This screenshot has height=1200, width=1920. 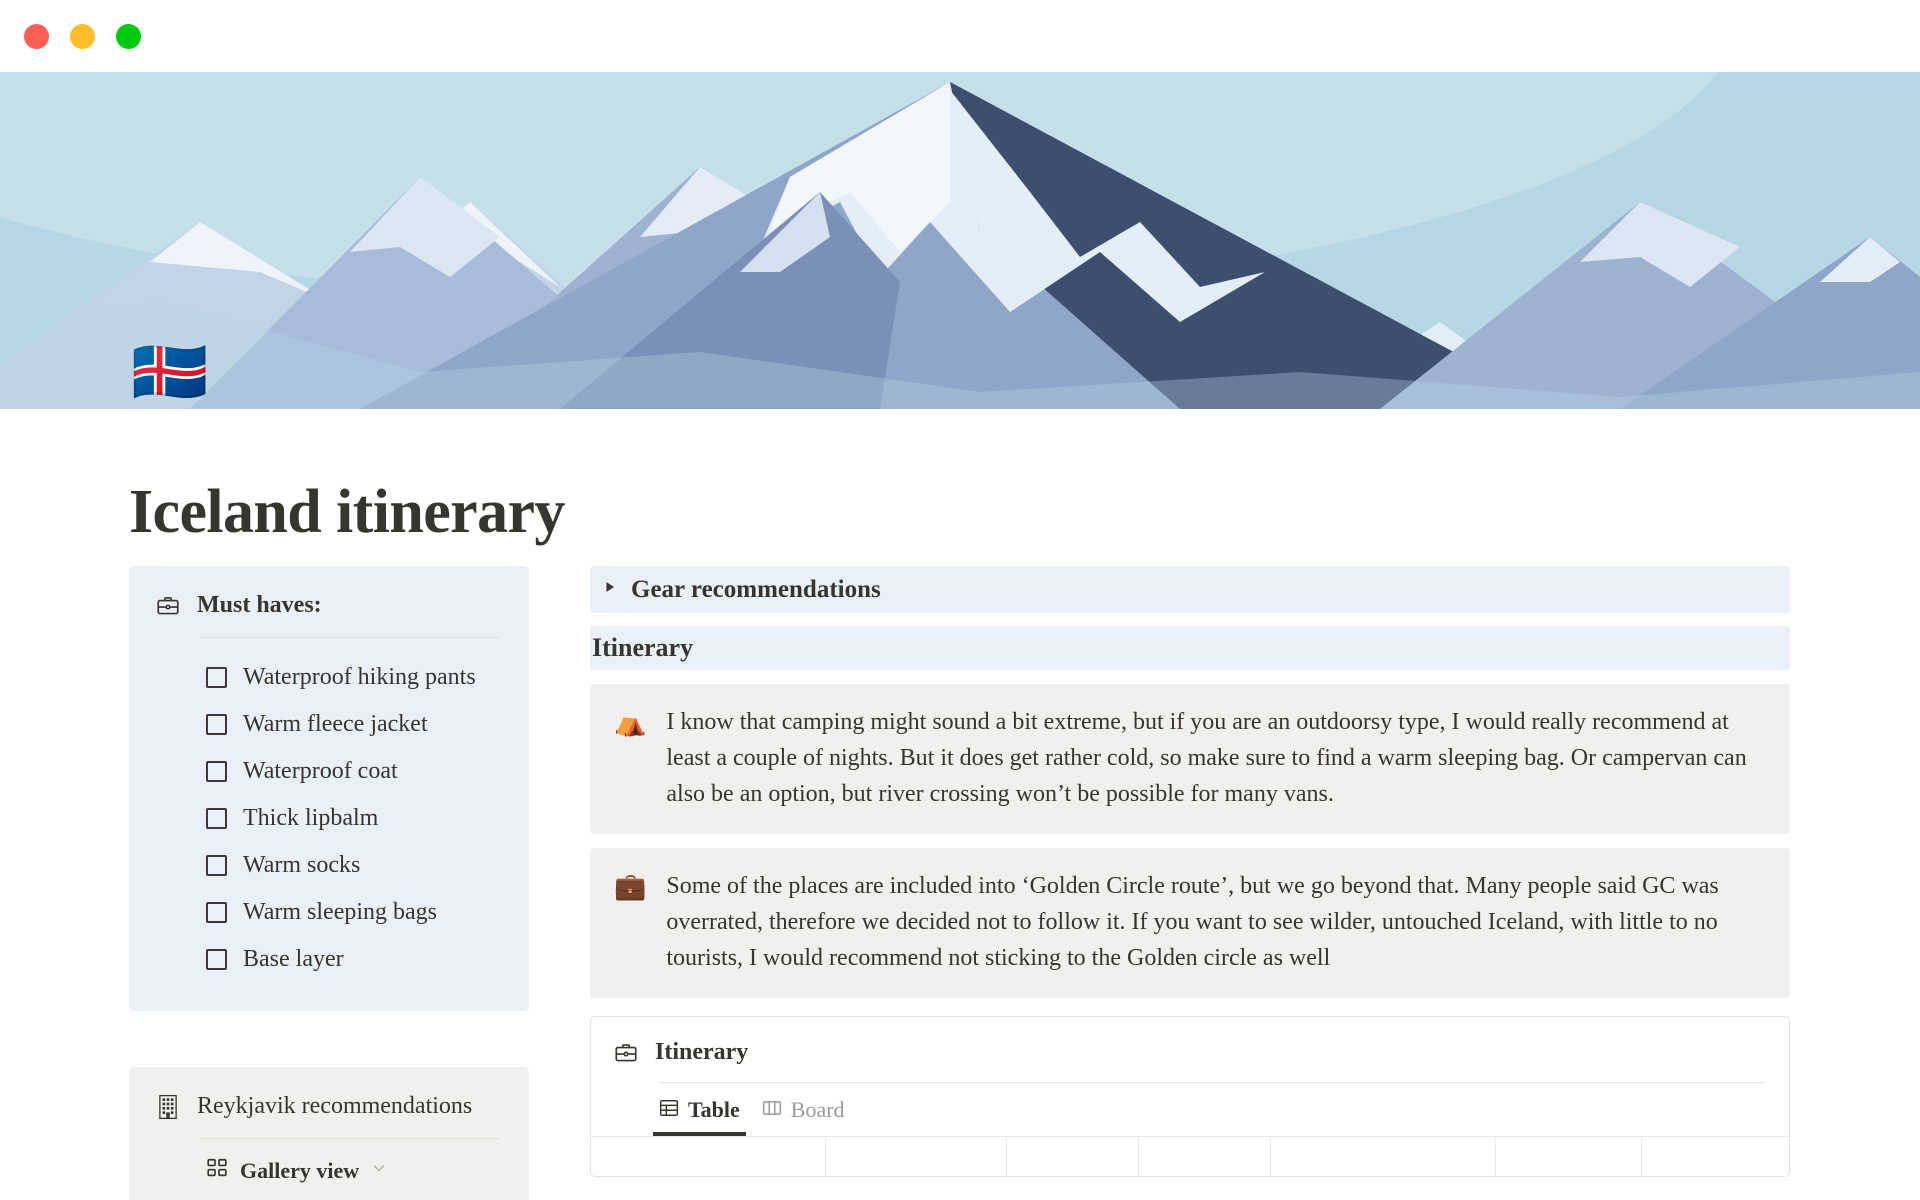 I want to click on checklist-item-label: Warm fleece jacket, so click(x=335, y=724).